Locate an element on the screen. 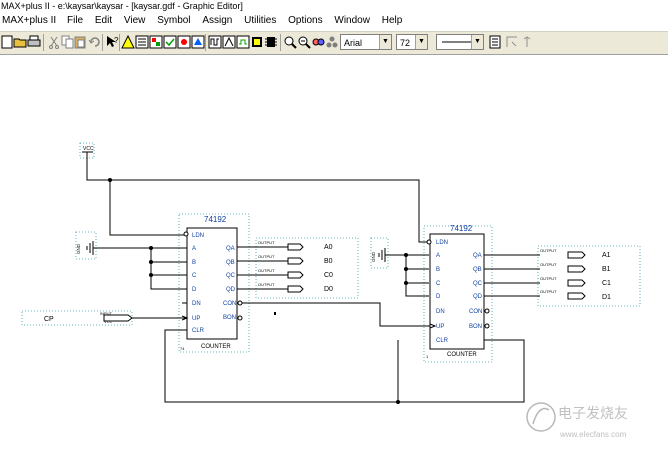 The height and width of the screenshot is (454, 668). cut-icon is located at coordinates (54, 42).